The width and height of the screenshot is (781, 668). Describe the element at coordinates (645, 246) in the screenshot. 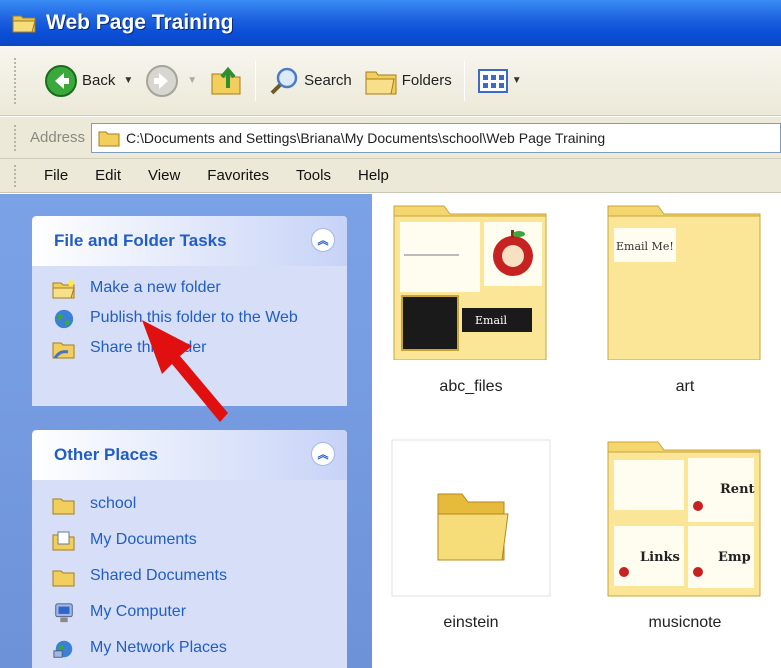

I see `thumb-text: Email Me!` at that location.